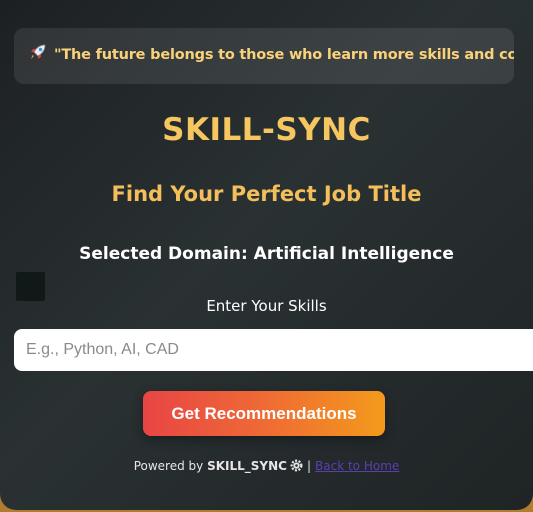 This screenshot has height=512, width=533. I want to click on footer: Powered by SKILL_SYNC | Back to Home, so click(266, 466).